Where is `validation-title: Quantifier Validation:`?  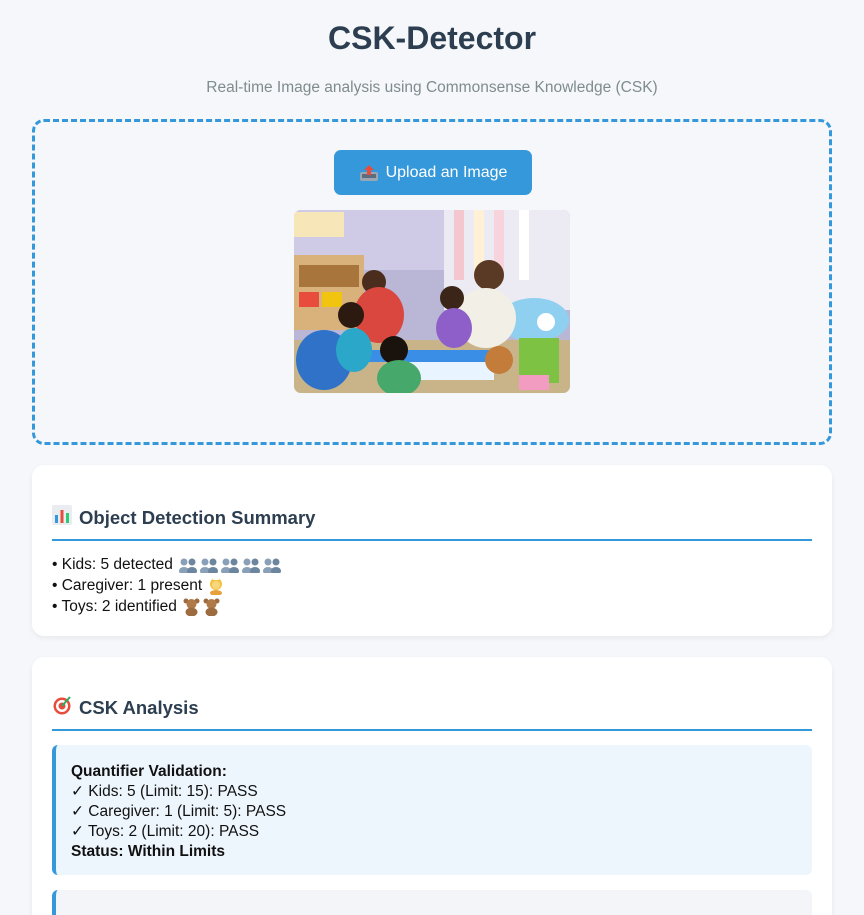 validation-title: Quantifier Validation: is located at coordinates (149, 771).